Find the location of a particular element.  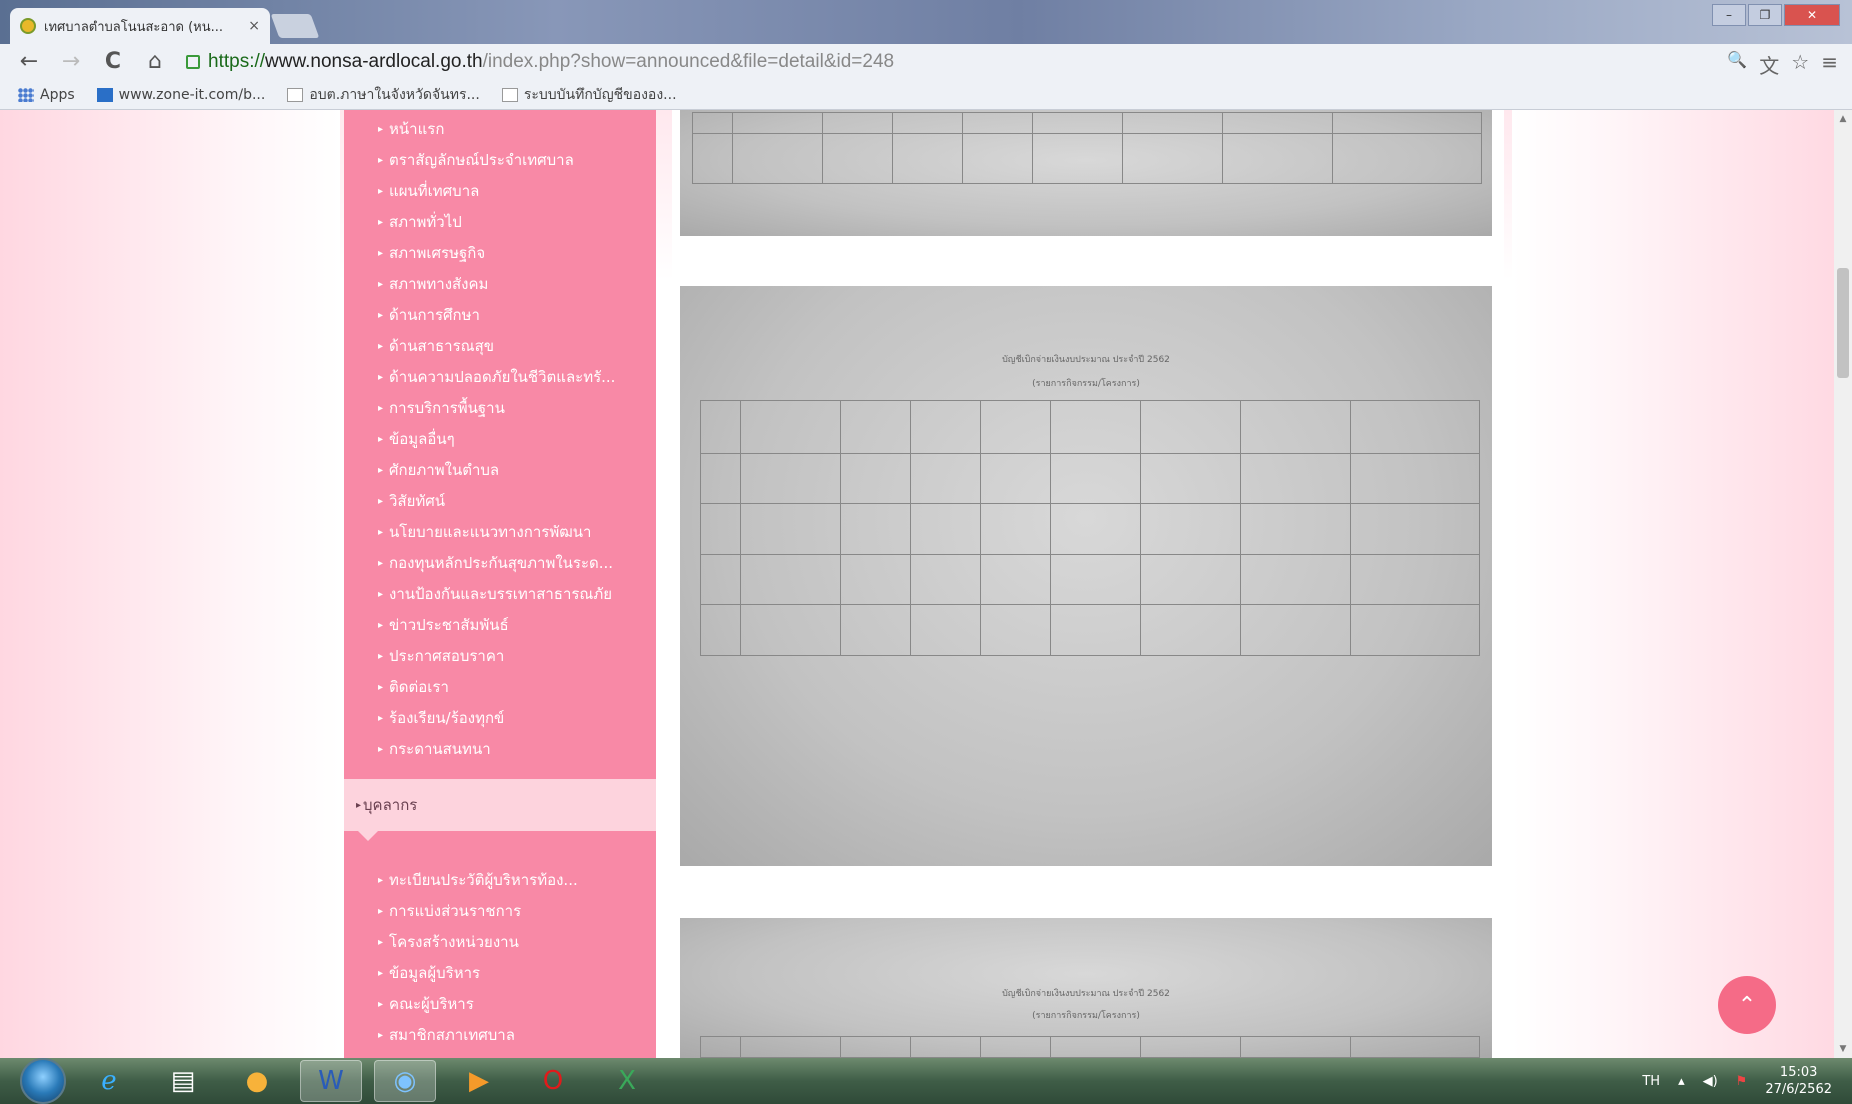

file-explorer-icon: ▤ is located at coordinates (183, 1081).